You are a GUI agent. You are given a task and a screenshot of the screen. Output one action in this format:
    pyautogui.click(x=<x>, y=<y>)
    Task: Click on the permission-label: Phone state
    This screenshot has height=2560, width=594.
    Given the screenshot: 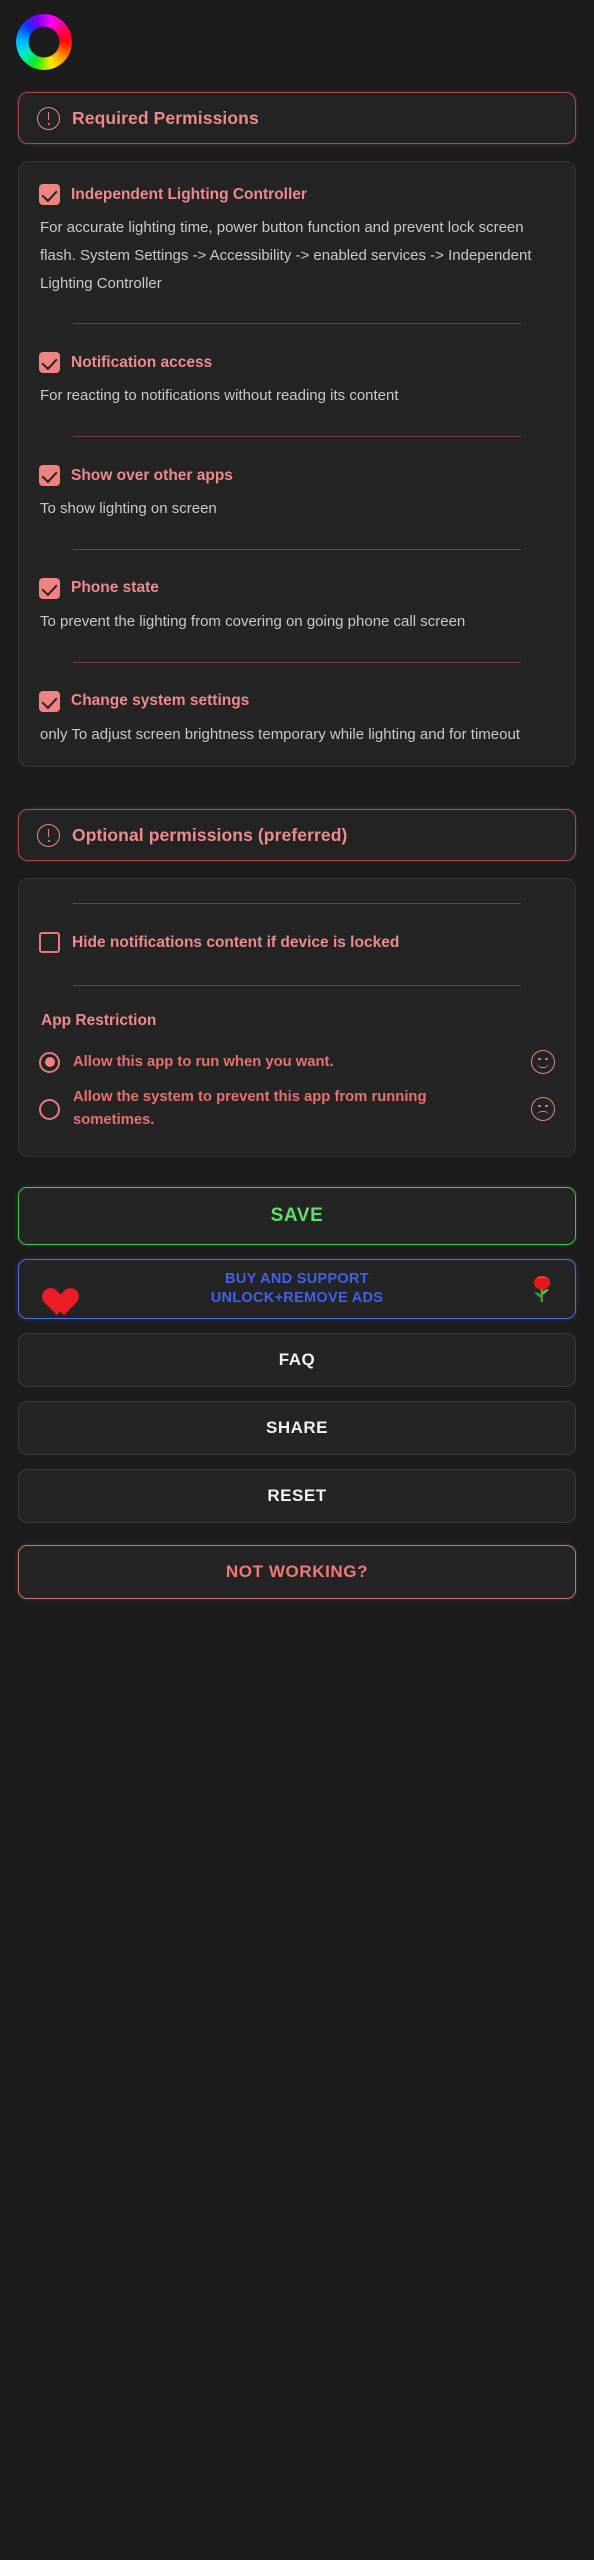 What is the action you would take?
    pyautogui.click(x=115, y=588)
    